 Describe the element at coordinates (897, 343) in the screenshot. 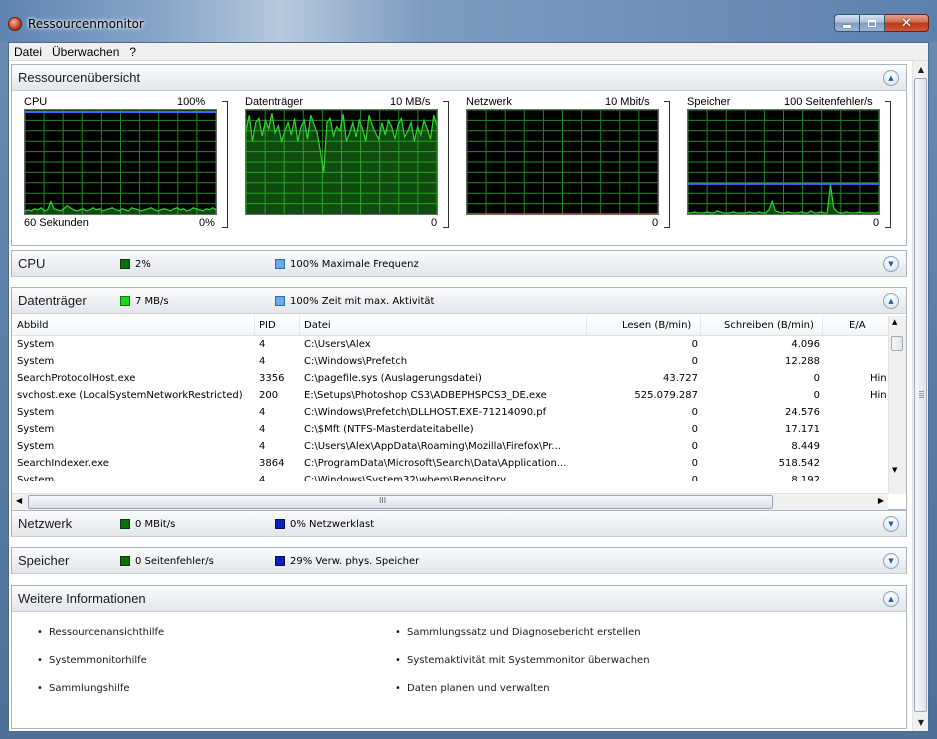

I see `scroll-thumb` at that location.